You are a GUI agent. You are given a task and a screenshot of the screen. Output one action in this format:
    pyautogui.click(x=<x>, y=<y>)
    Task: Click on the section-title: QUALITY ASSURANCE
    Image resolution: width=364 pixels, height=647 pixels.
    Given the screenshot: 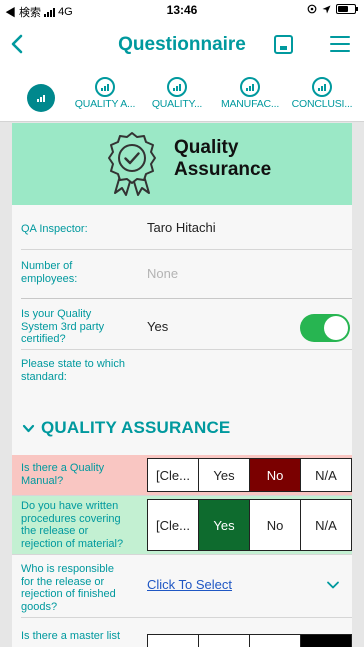 What is the action you would take?
    pyautogui.click(x=136, y=427)
    